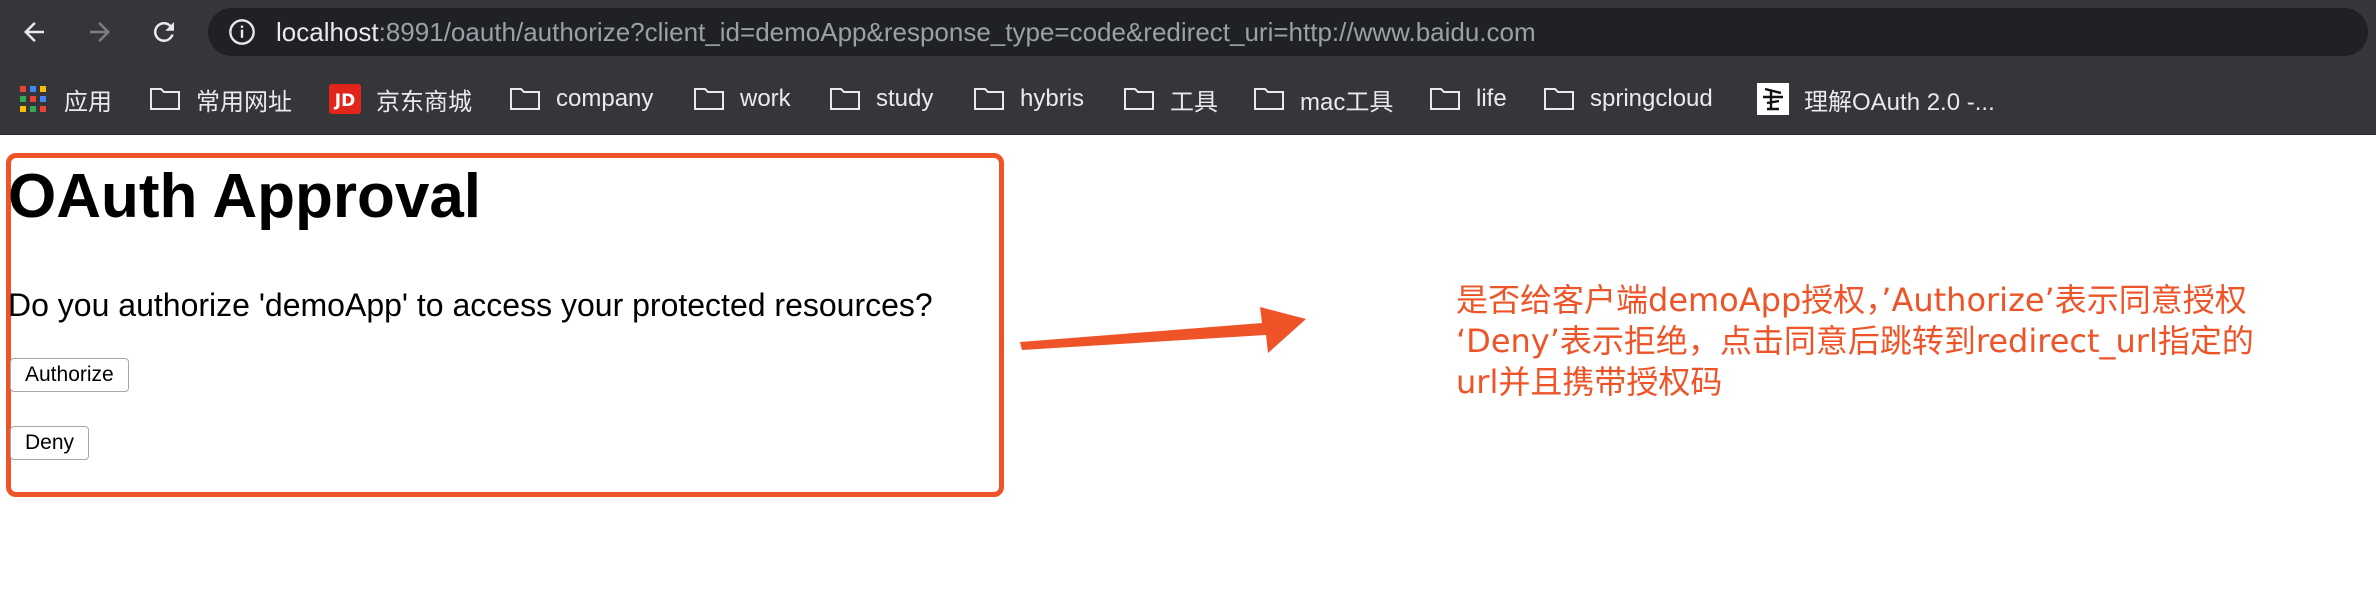  I want to click on apps-grid-icon, so click(33, 99).